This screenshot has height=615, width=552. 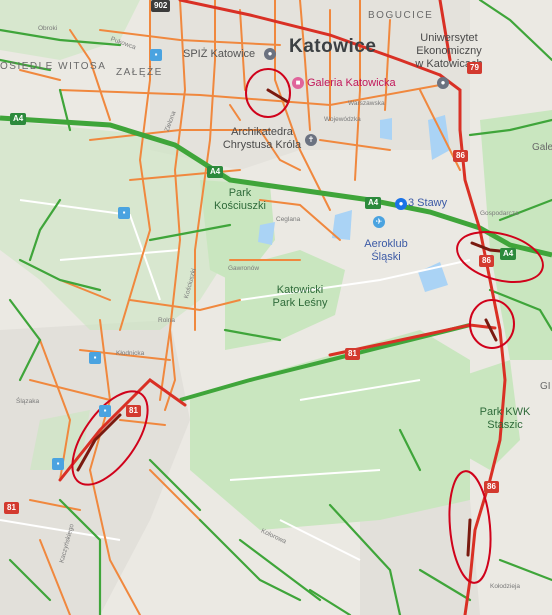 What do you see at coordinates (139, 72) in the screenshot?
I see `district-label: ZAŁĘŻE` at bounding box center [139, 72].